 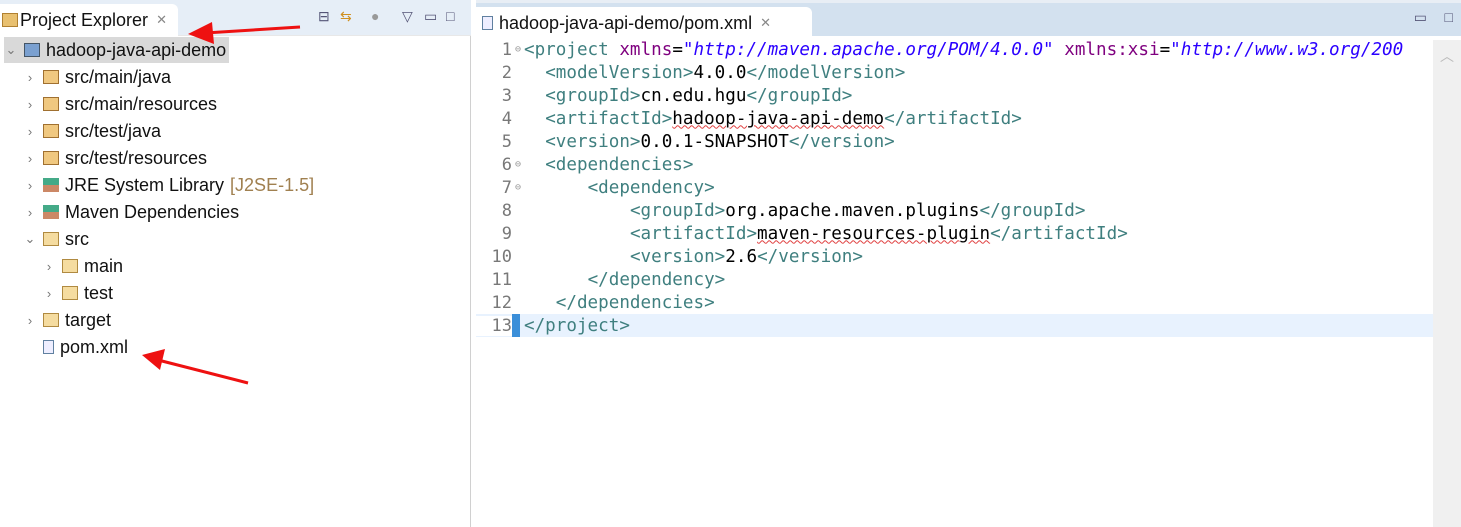 What do you see at coordinates (89, 20) in the screenshot?
I see `tab-project-explorer: Project Explorer ✕` at bounding box center [89, 20].